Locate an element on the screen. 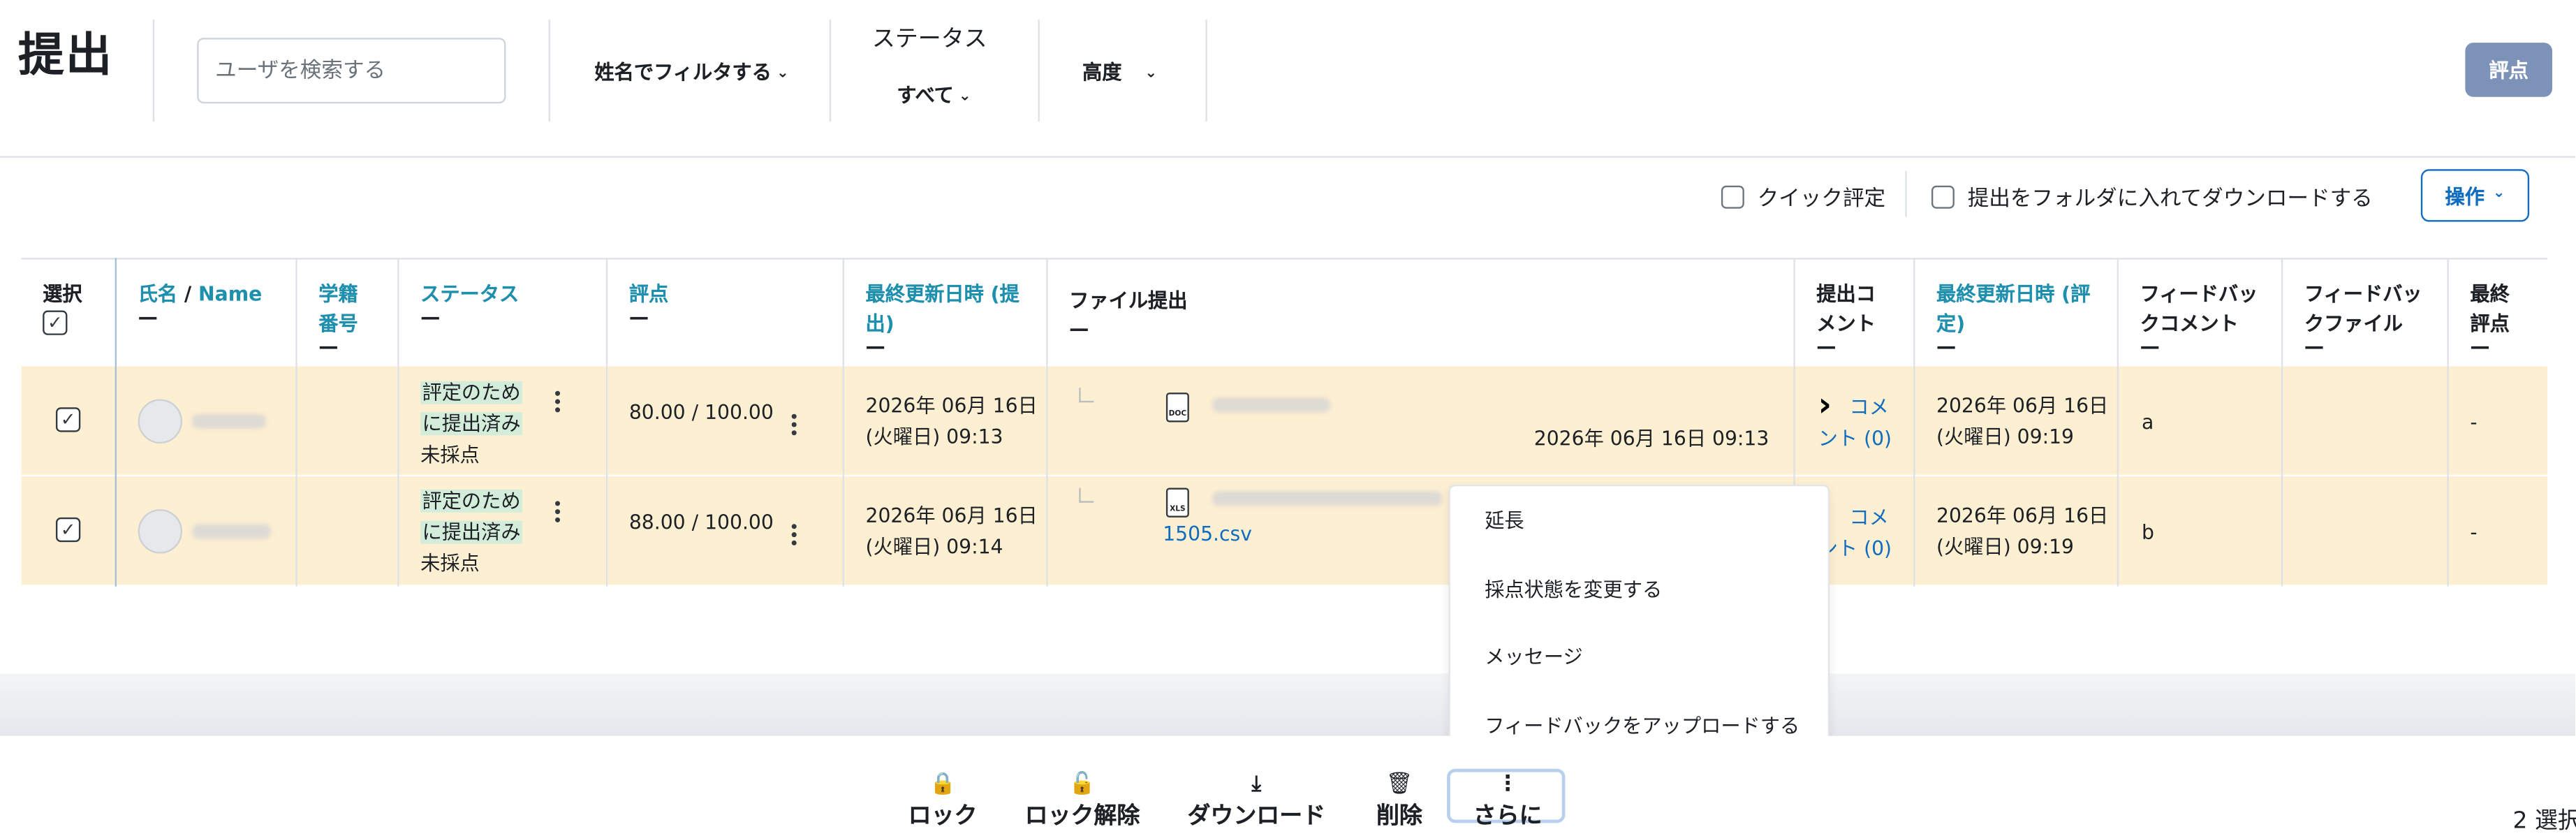  actions-button: 操作 ⌄ is located at coordinates (2475, 195).